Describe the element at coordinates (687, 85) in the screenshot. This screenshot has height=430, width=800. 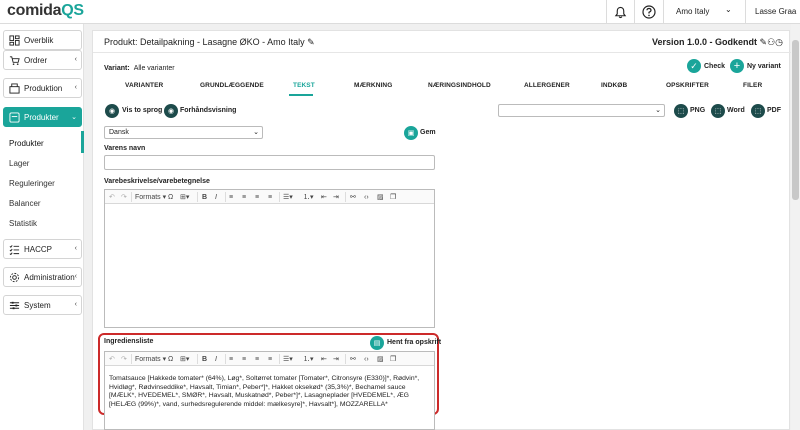
I see `tab-opskrifter: OPSKRIFTER` at that location.